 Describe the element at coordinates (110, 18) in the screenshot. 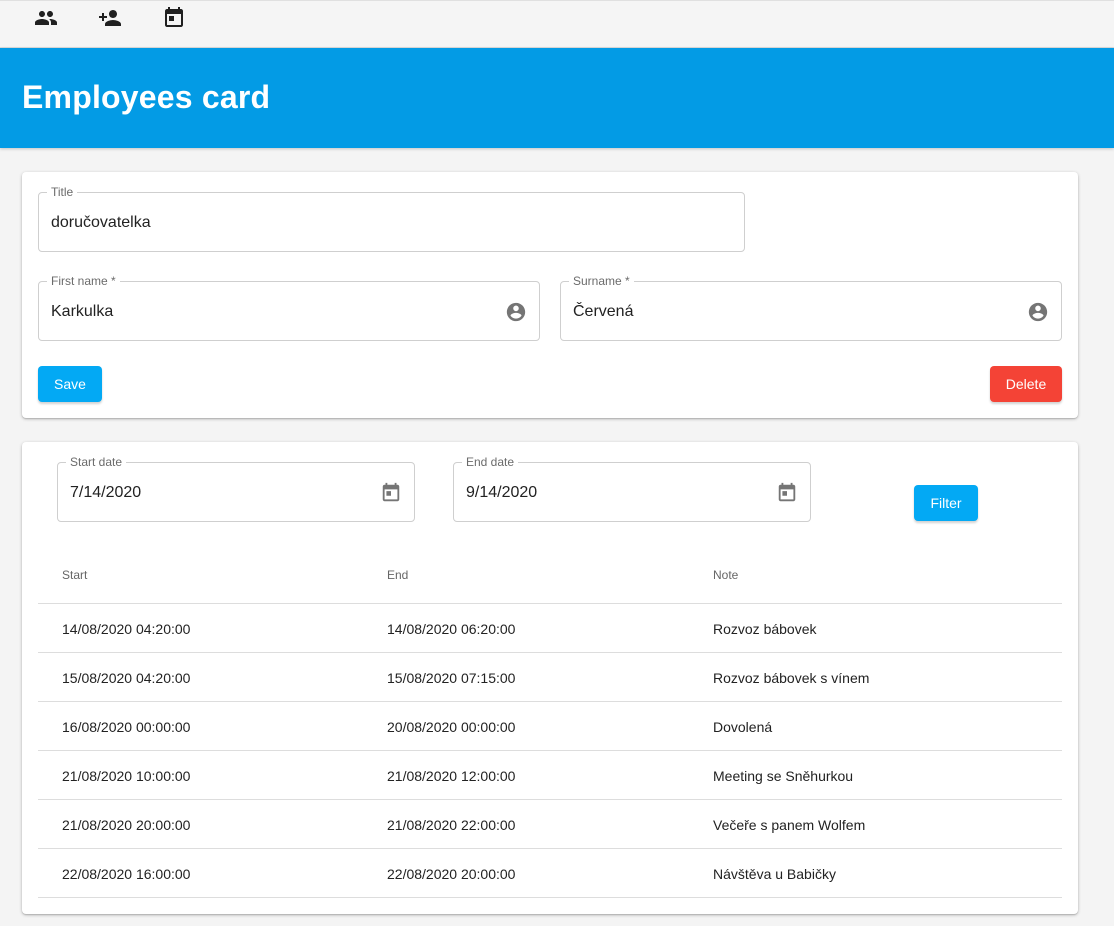

I see `person-add-icon` at that location.